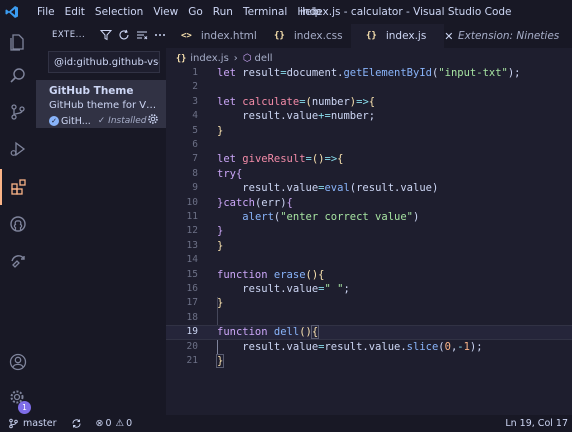 The width and height of the screenshot is (572, 432). What do you see at coordinates (192, 216) in the screenshot?
I see `line-number: 11` at bounding box center [192, 216].